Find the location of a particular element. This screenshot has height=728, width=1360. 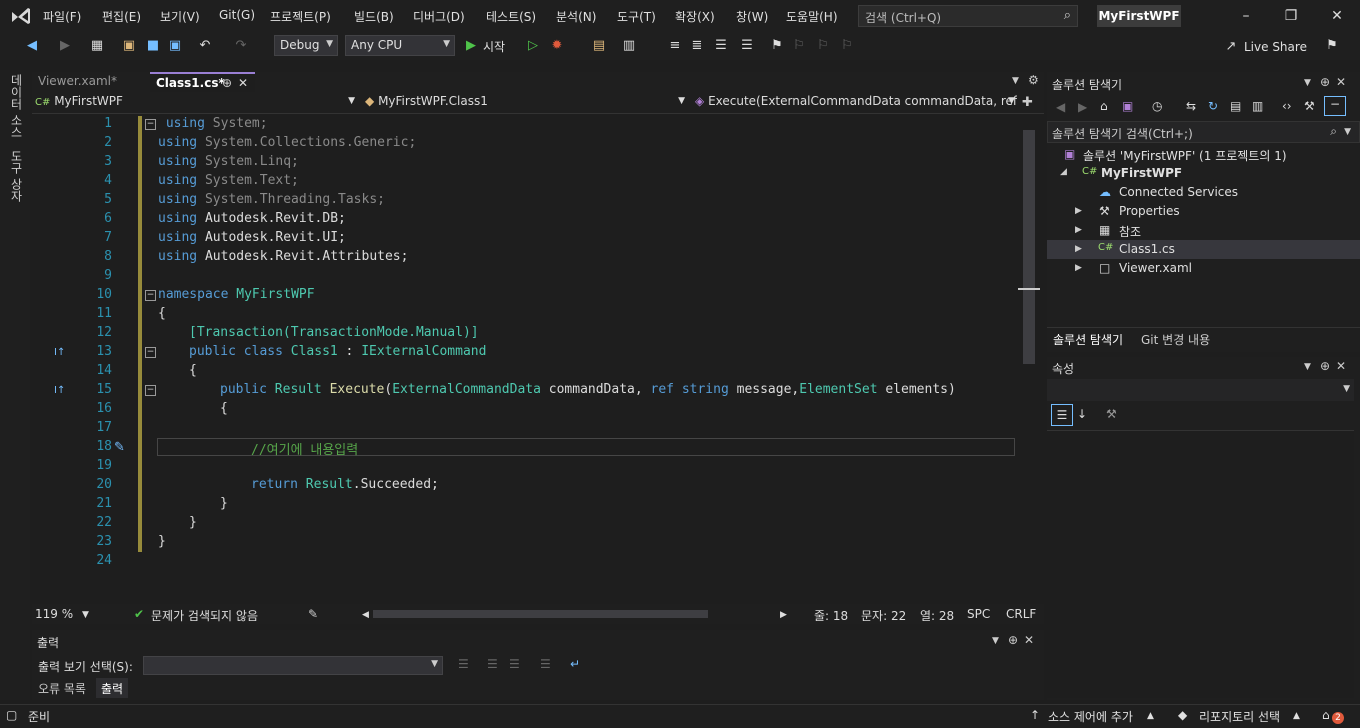

tree-item-properties: Properties is located at coordinates (1149, 211).